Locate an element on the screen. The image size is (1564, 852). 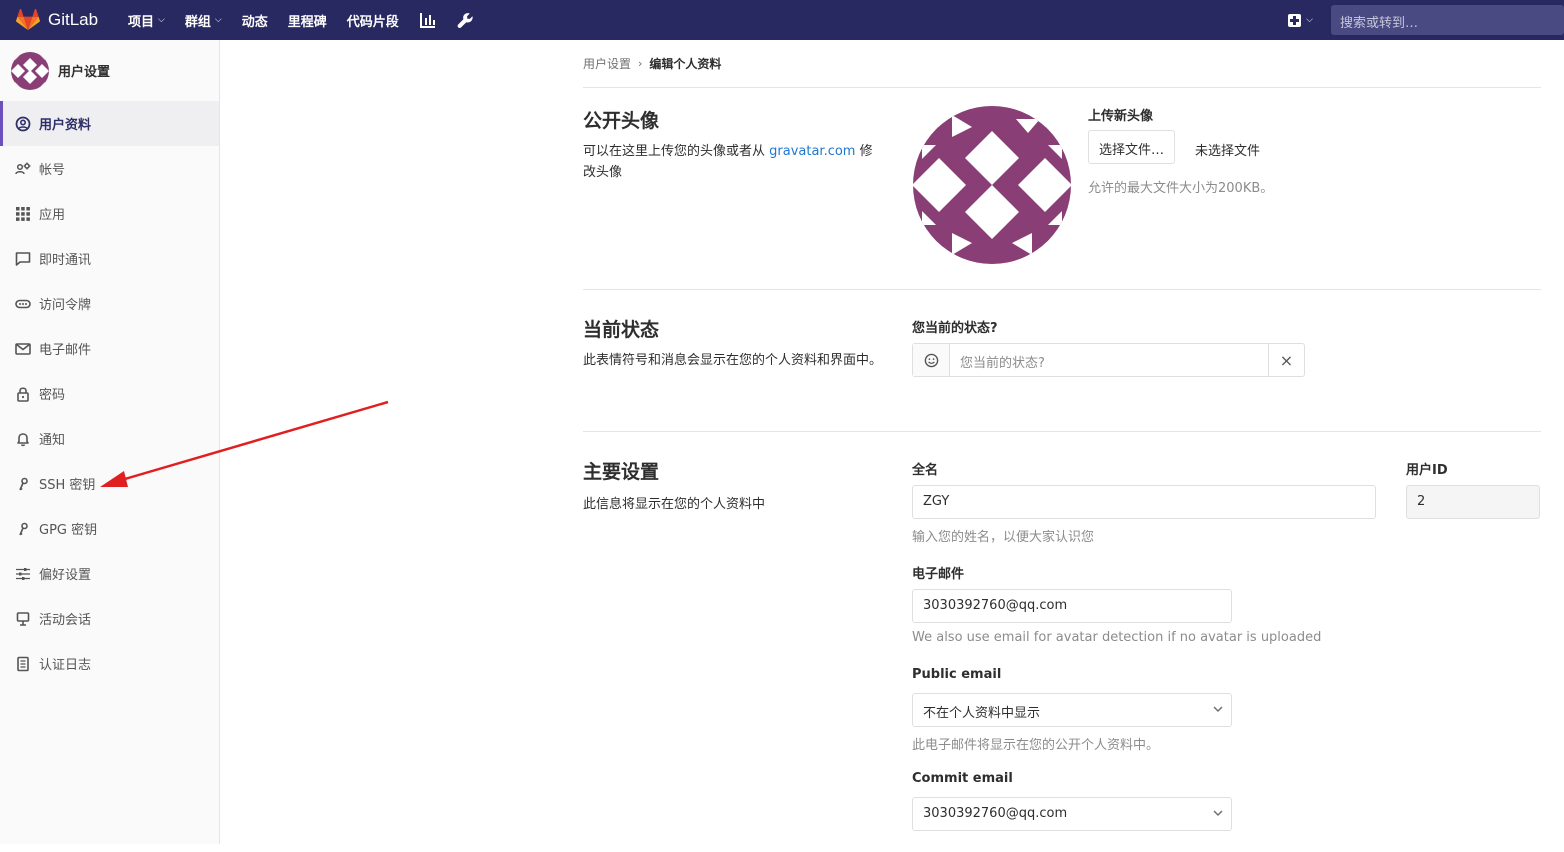
smiley-icon is located at coordinates (931, 360).